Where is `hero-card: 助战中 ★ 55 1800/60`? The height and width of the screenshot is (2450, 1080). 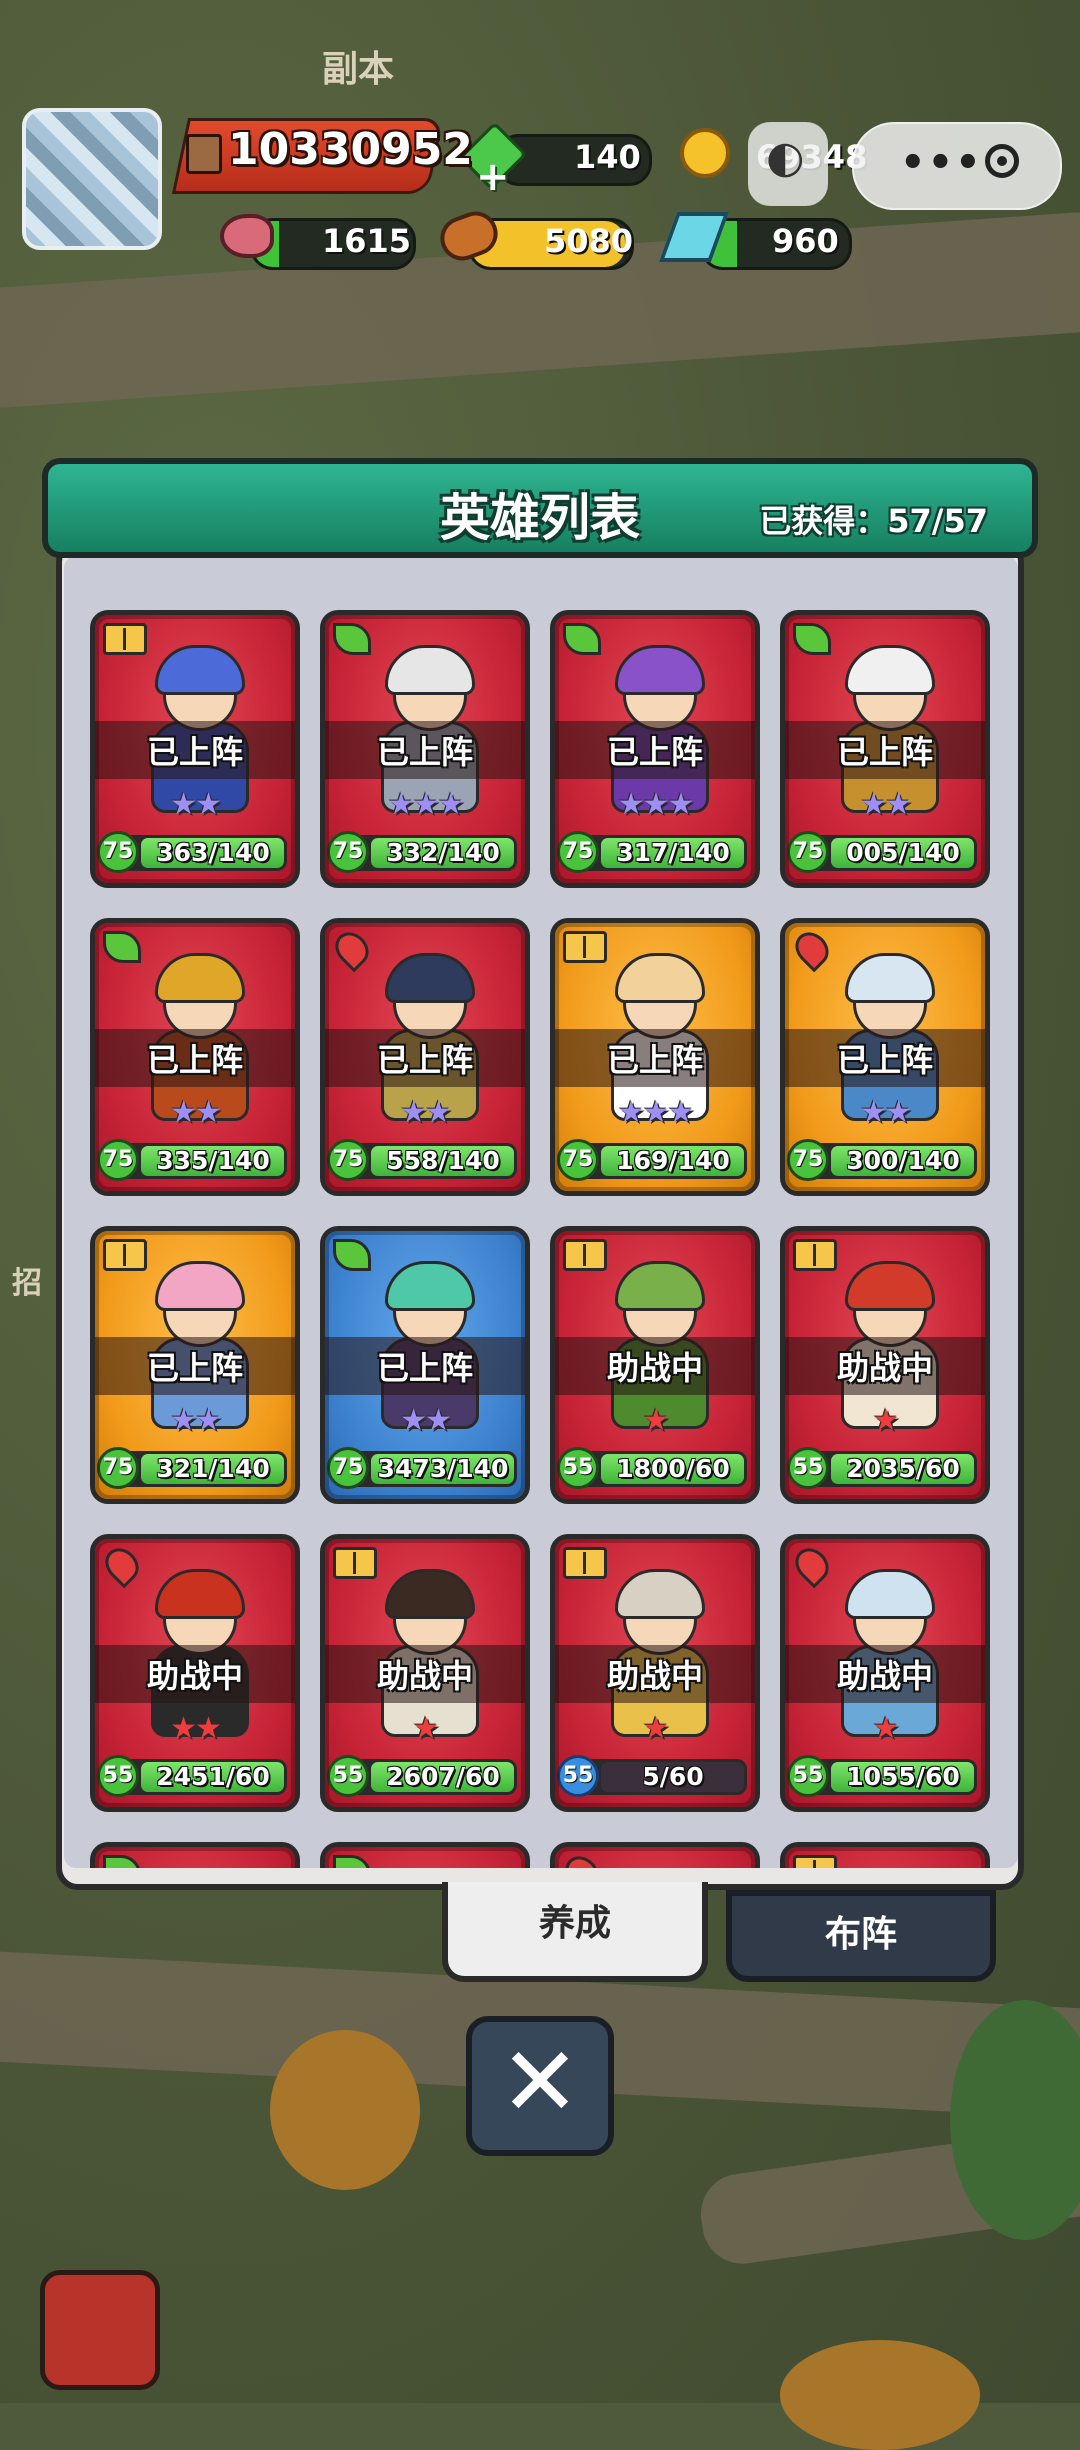 hero-card: 助战中 ★ 55 1800/60 is located at coordinates (655, 1365).